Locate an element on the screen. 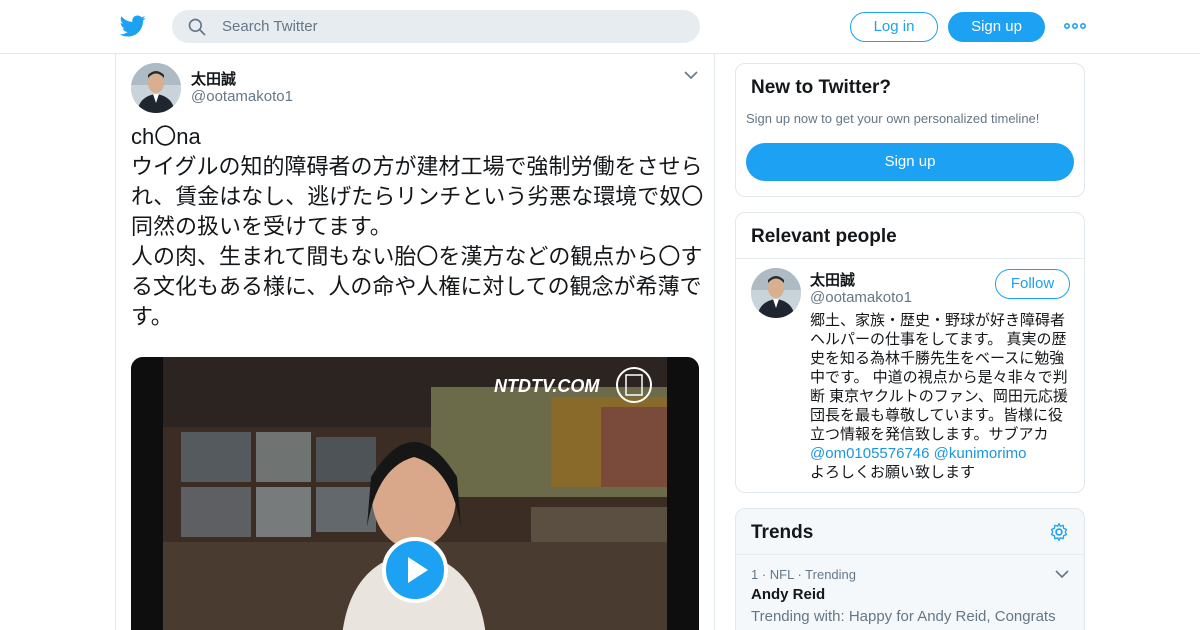 The width and height of the screenshot is (1200, 630). relevant-people-title: Relevant people is located at coordinates (824, 236).